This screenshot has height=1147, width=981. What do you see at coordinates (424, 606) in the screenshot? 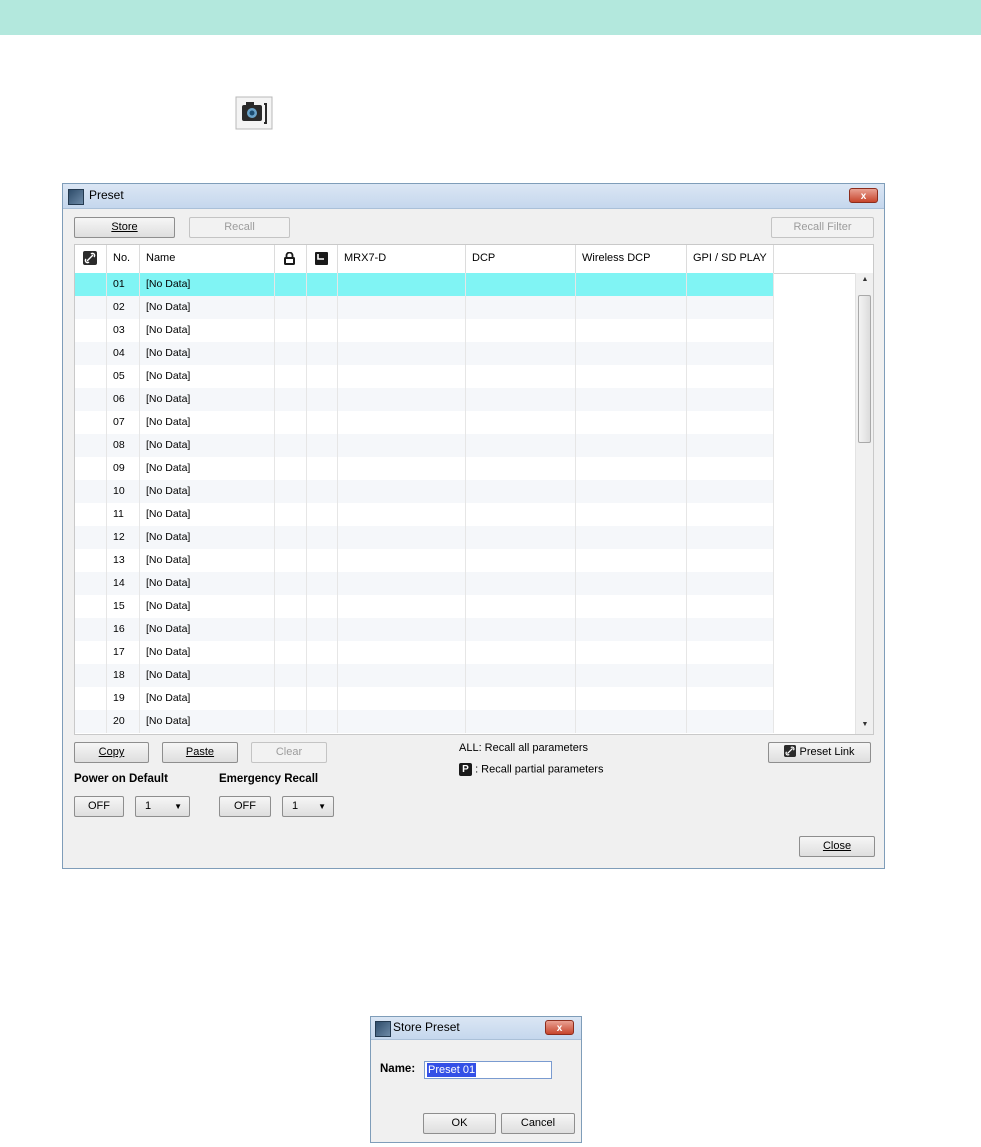
I see `table-row: 15 [No Data]` at bounding box center [424, 606].